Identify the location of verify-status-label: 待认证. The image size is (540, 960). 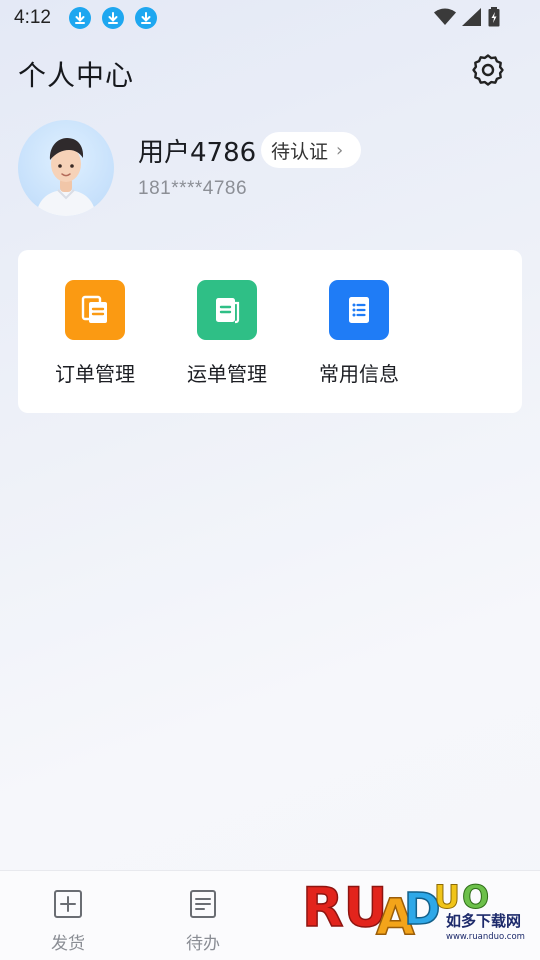
(300, 151).